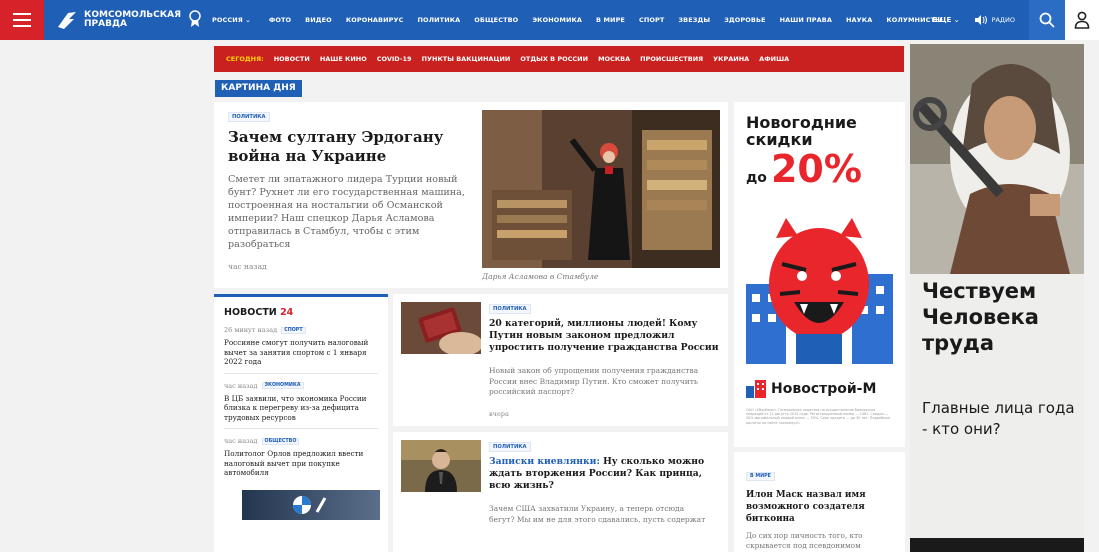 This screenshot has height=552, width=1099. I want to click on search-button, so click(1047, 20).